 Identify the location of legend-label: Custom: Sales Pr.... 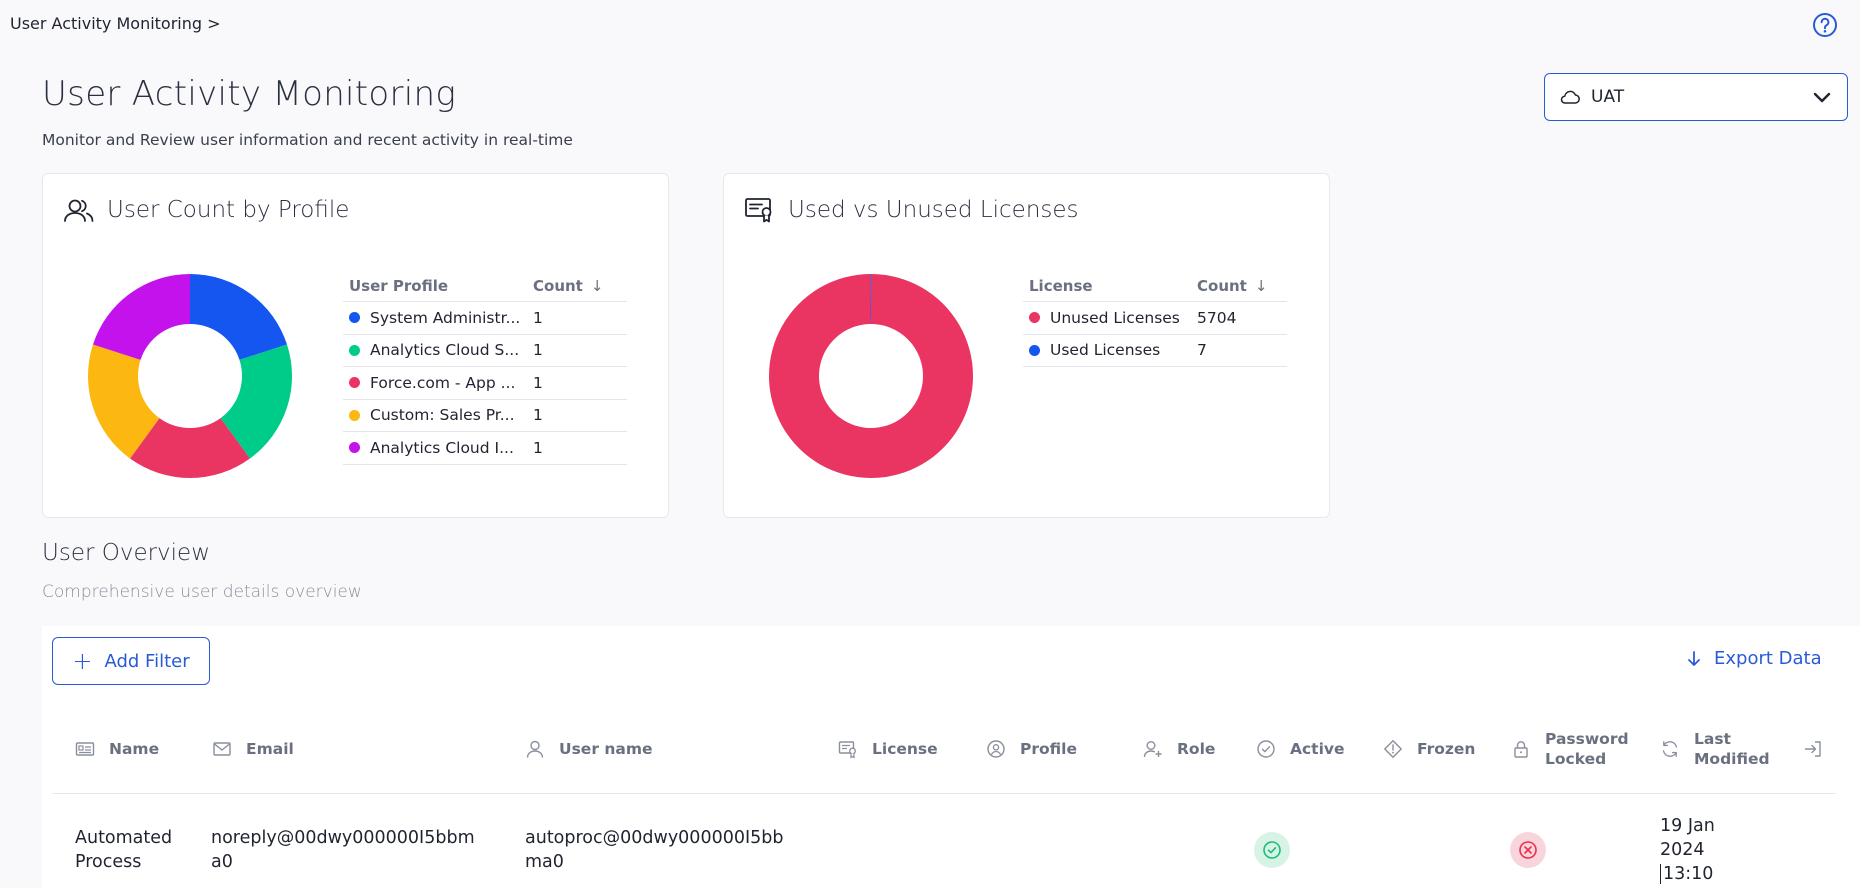
(442, 415).